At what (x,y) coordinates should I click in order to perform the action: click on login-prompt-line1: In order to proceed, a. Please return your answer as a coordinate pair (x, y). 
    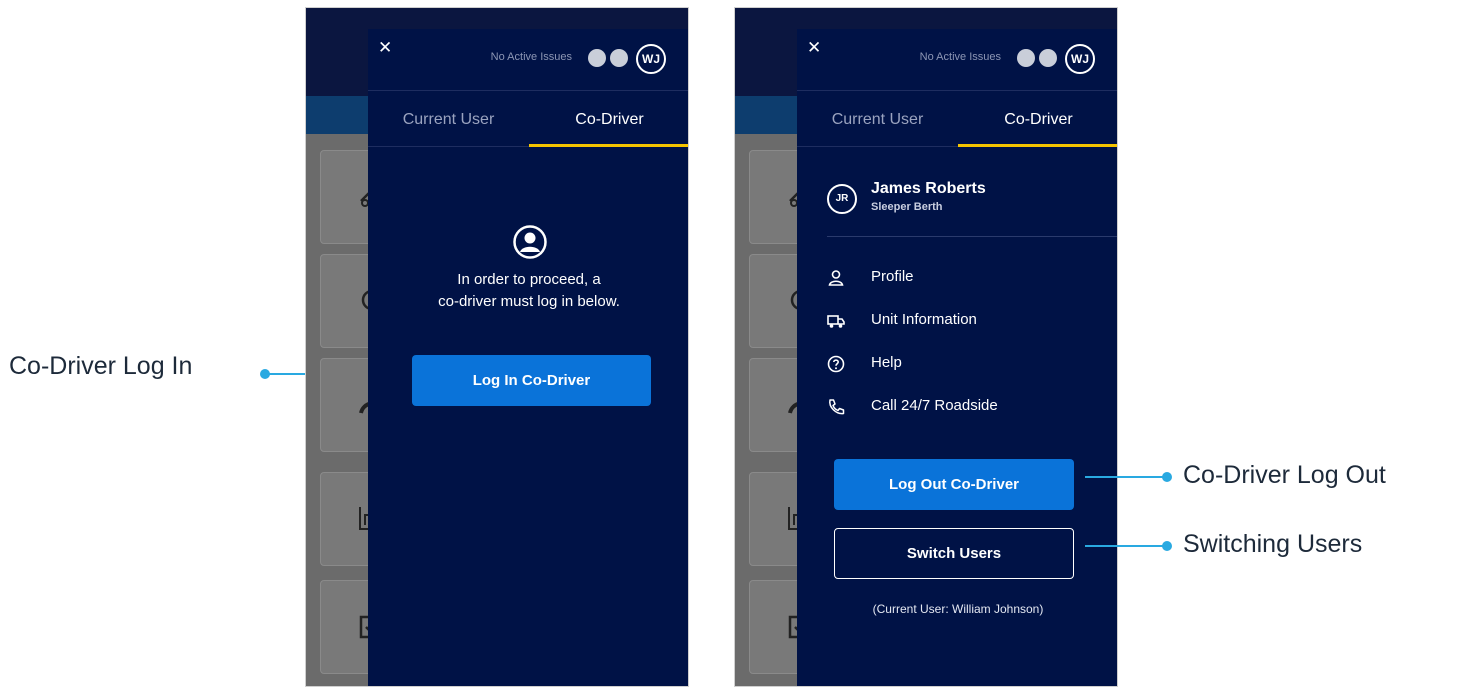
    Looking at the image, I should click on (529, 279).